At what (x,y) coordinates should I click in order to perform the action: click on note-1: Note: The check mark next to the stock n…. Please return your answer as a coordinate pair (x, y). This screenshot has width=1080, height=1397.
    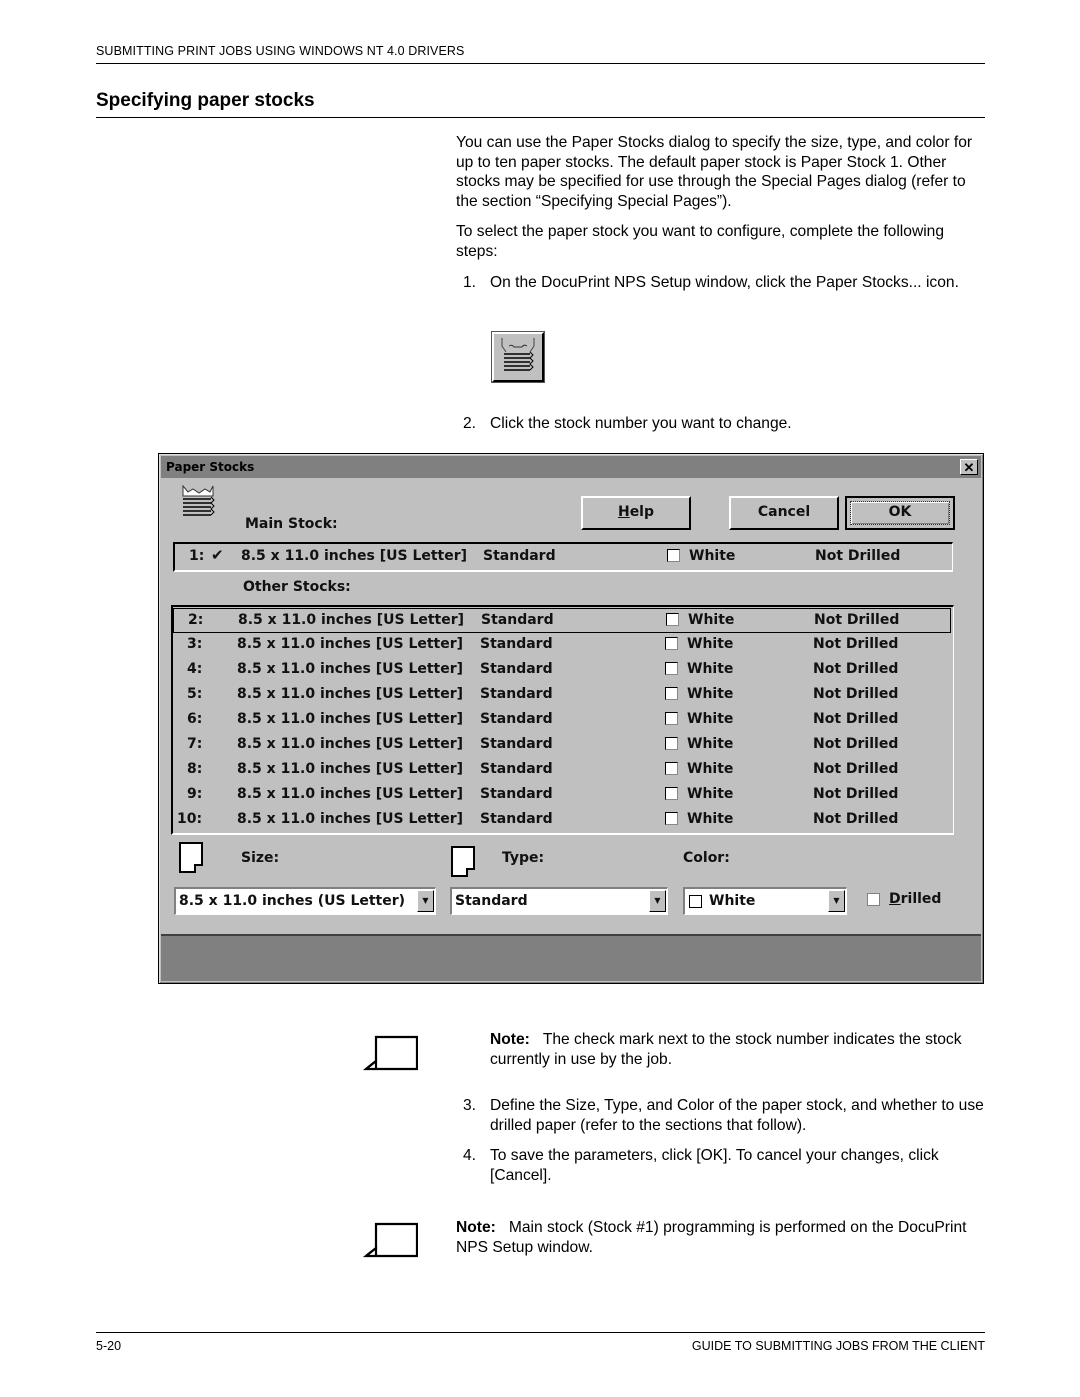
    Looking at the image, I should click on (740, 1049).